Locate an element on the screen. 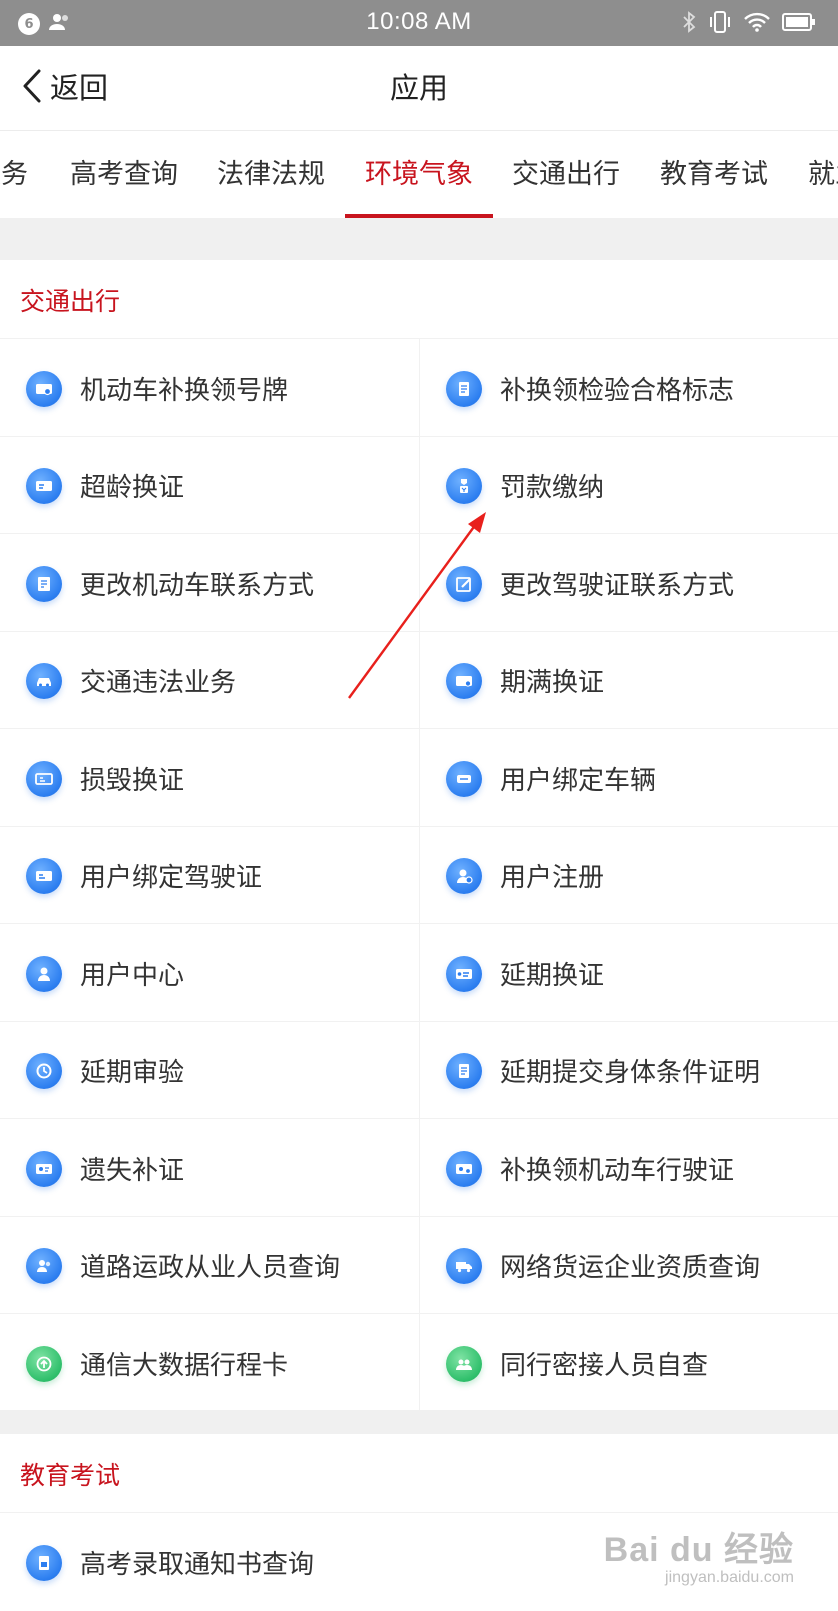 The height and width of the screenshot is (1611, 838). tab-employment: 就业 is located at coordinates (823, 174).